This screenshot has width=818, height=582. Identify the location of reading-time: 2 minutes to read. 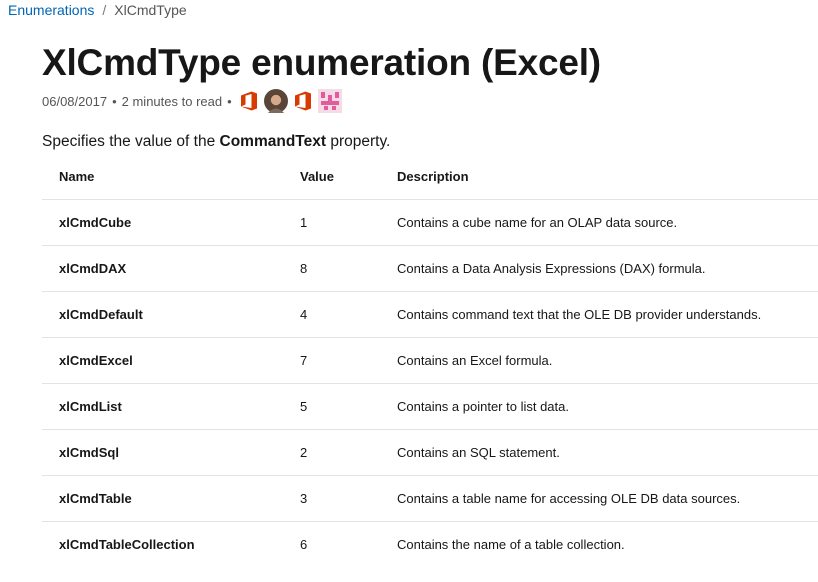
(172, 101).